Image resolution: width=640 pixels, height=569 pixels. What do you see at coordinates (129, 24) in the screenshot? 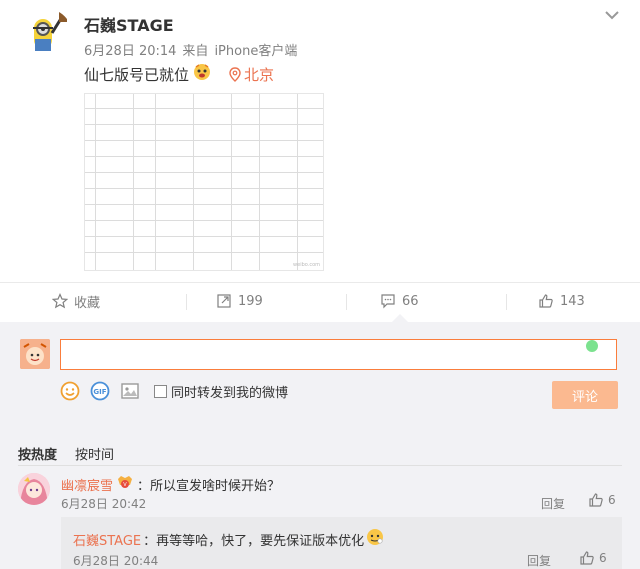
I see `author-name: 石巍STAGE` at bounding box center [129, 24].